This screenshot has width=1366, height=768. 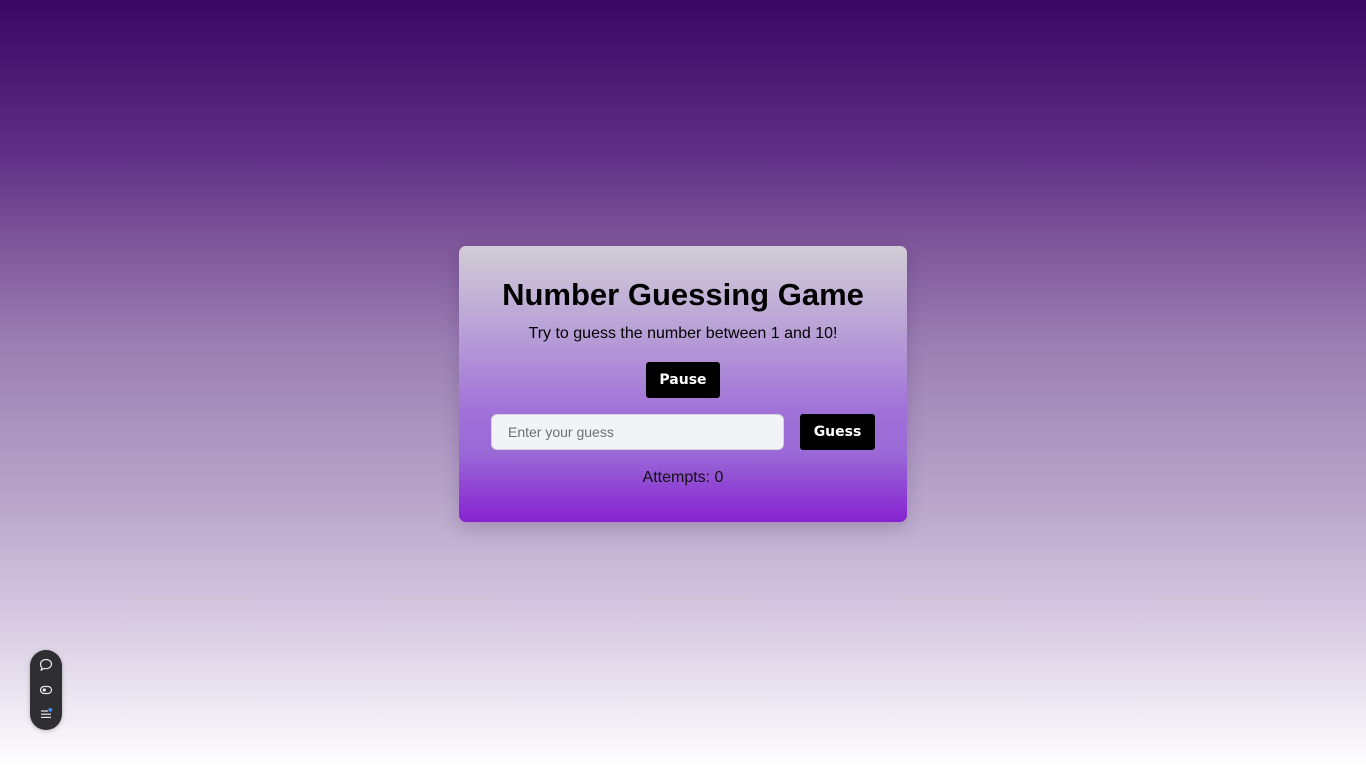 I want to click on chat-bubble-icon, so click(x=46, y=665).